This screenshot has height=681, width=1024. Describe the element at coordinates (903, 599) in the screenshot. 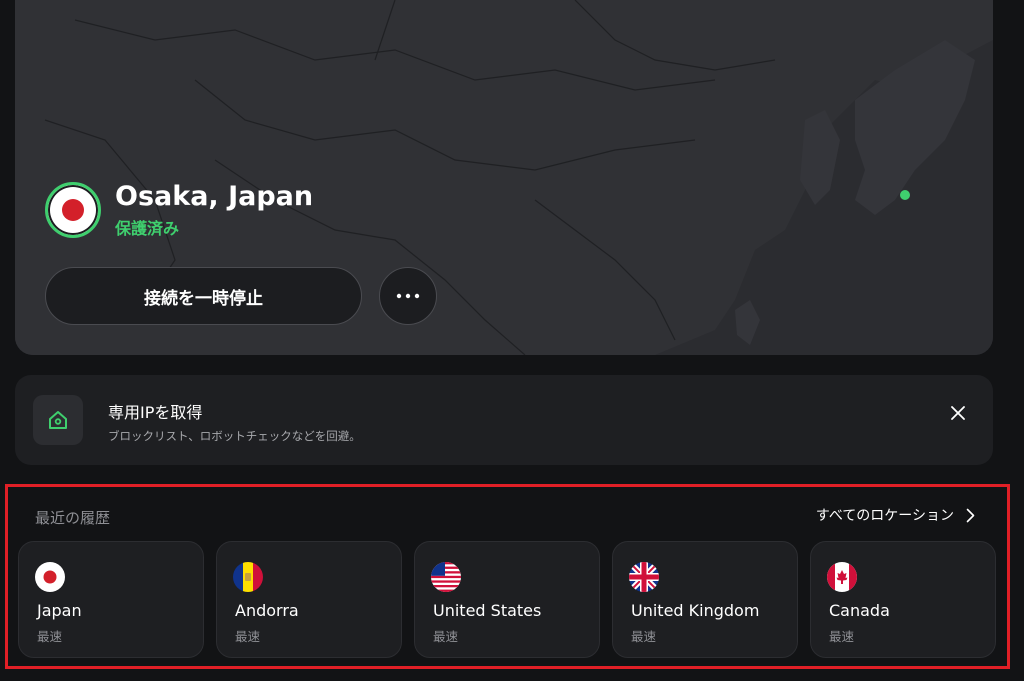

I see `recent-location-canada: Canada 最速` at that location.